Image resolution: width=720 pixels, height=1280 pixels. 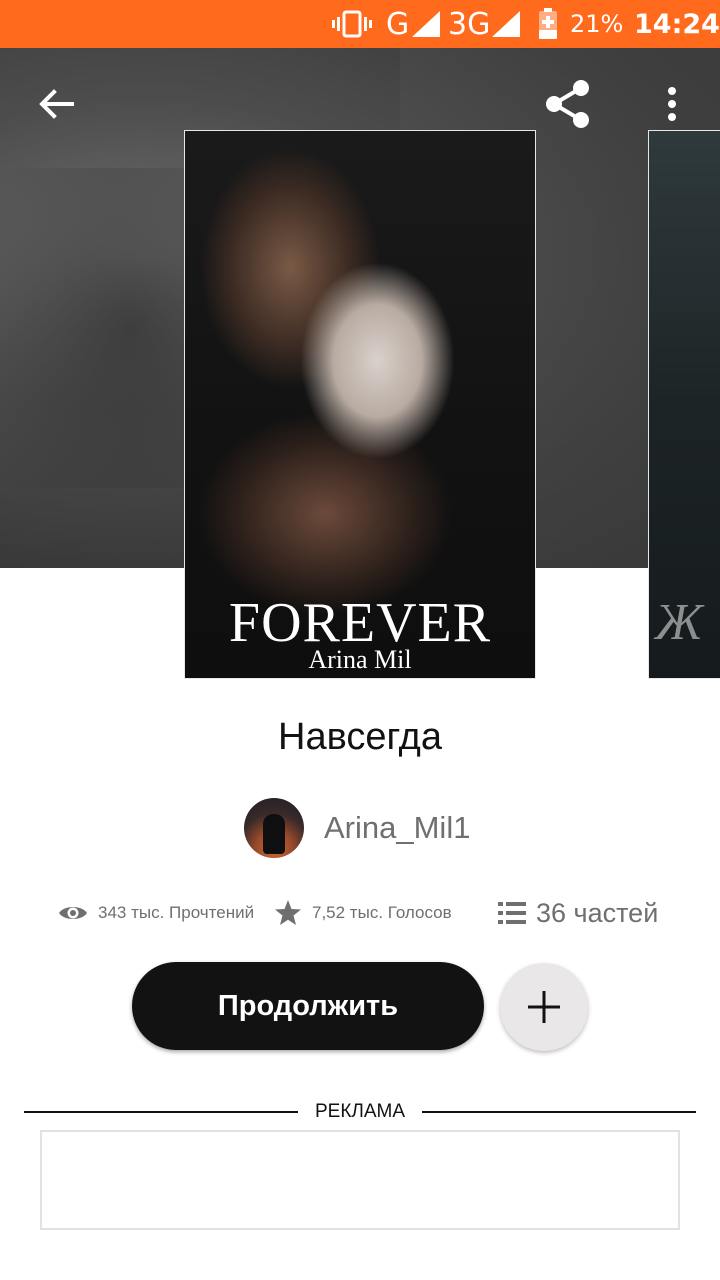 What do you see at coordinates (308, 1006) in the screenshot?
I see `continue-reading-button: Продолжить` at bounding box center [308, 1006].